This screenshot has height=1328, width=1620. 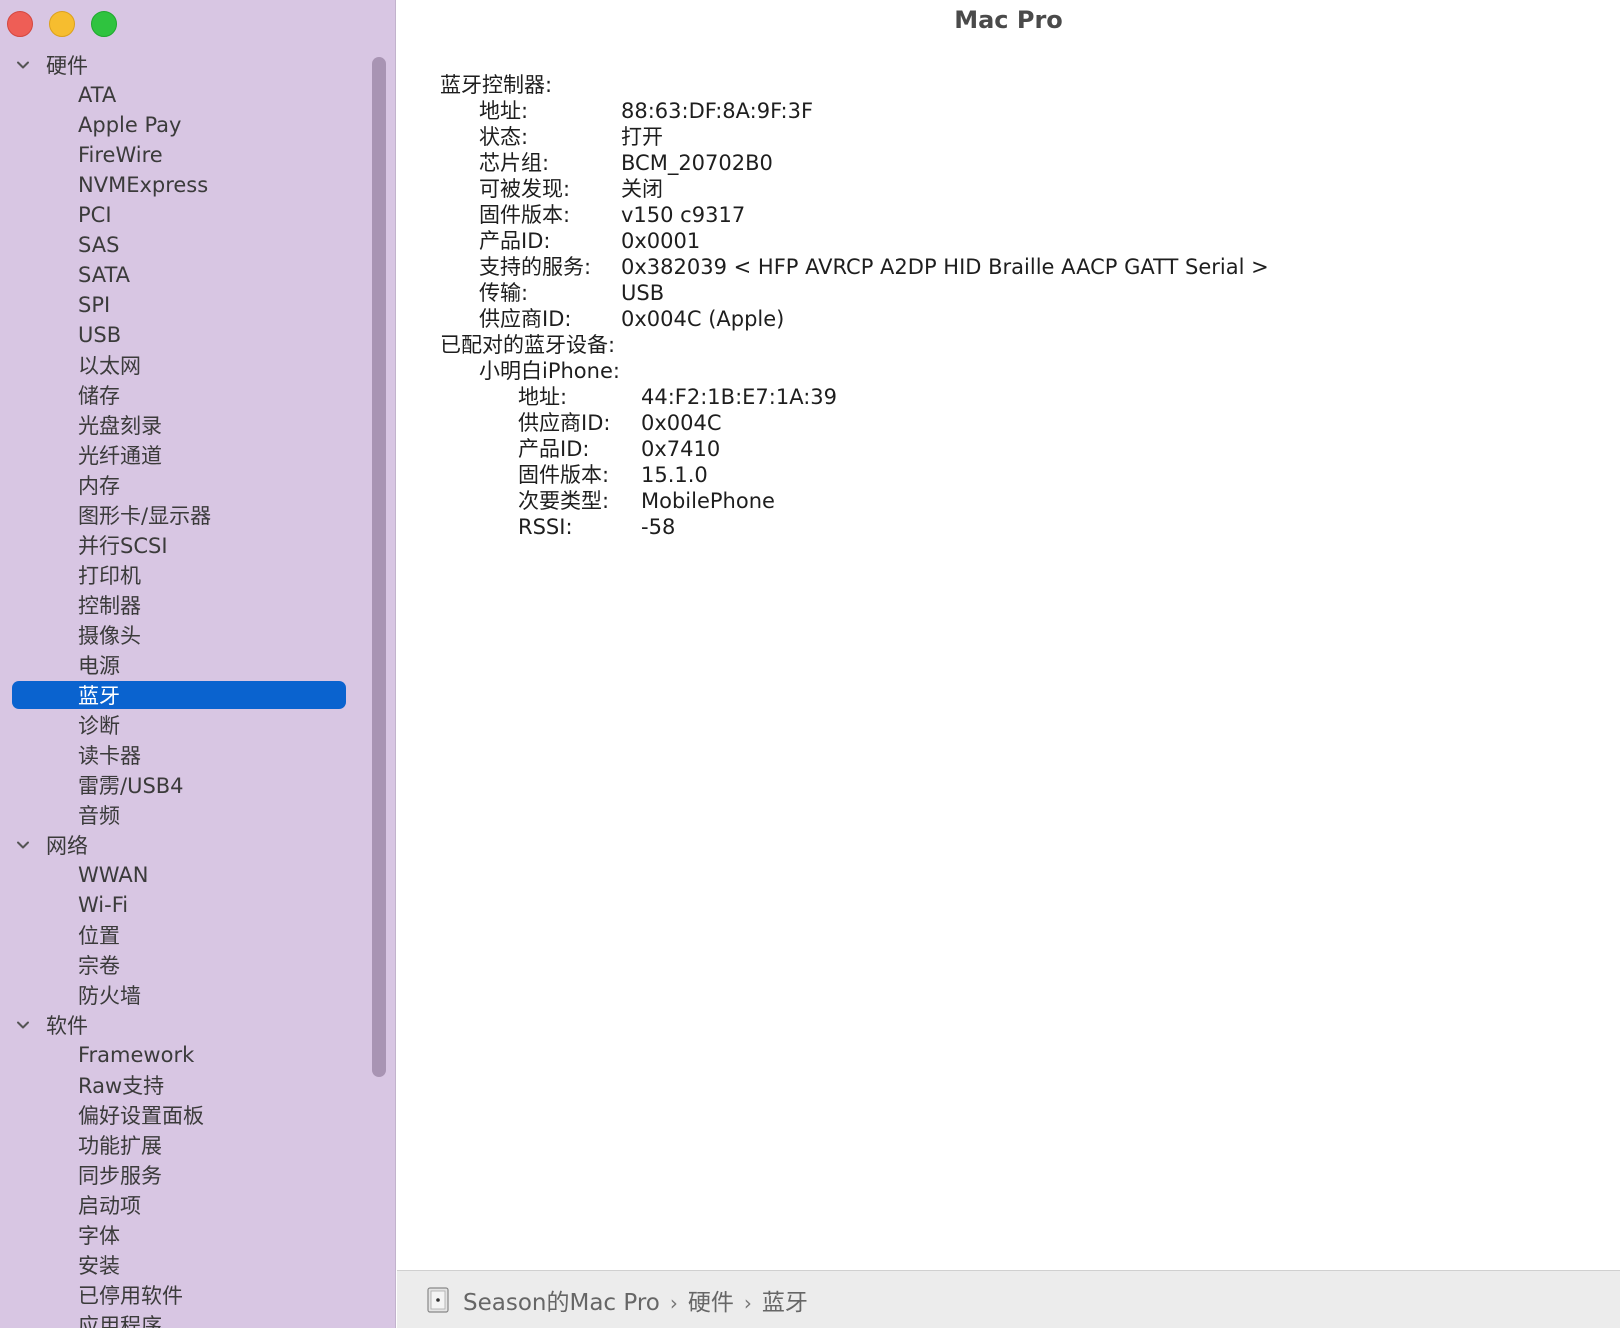 What do you see at coordinates (185, 1205) in the screenshot?
I see `sidebar-item: 启动项` at bounding box center [185, 1205].